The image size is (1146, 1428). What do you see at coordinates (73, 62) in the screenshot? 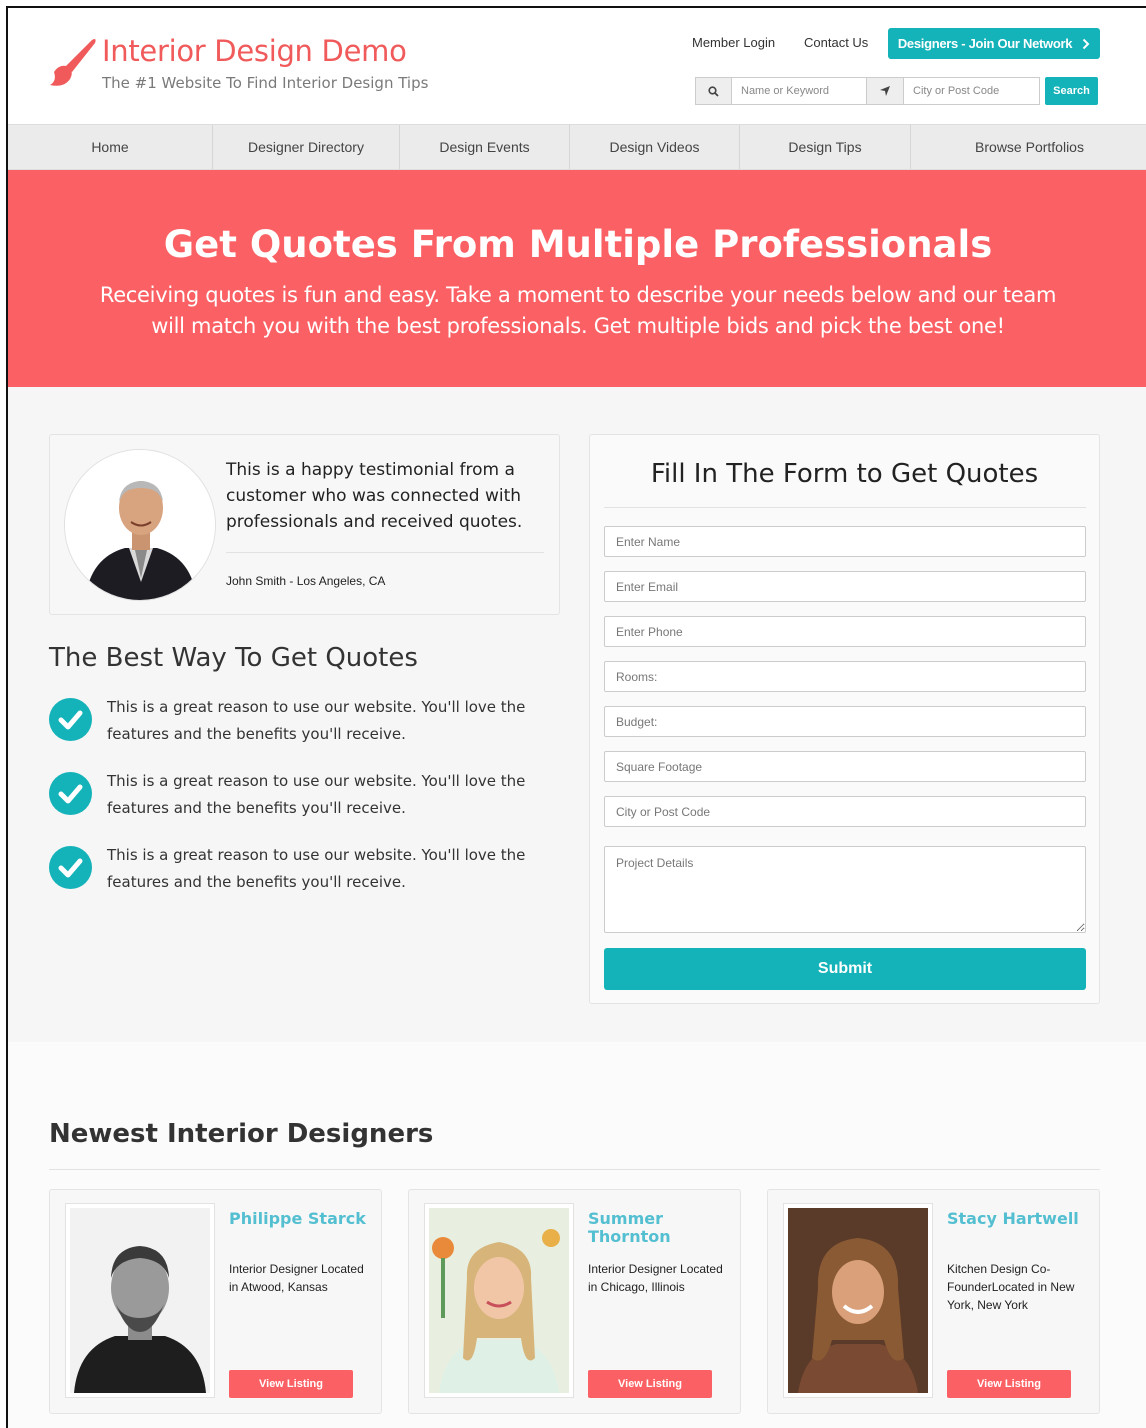
I see `paintbrush-logo-icon` at bounding box center [73, 62].